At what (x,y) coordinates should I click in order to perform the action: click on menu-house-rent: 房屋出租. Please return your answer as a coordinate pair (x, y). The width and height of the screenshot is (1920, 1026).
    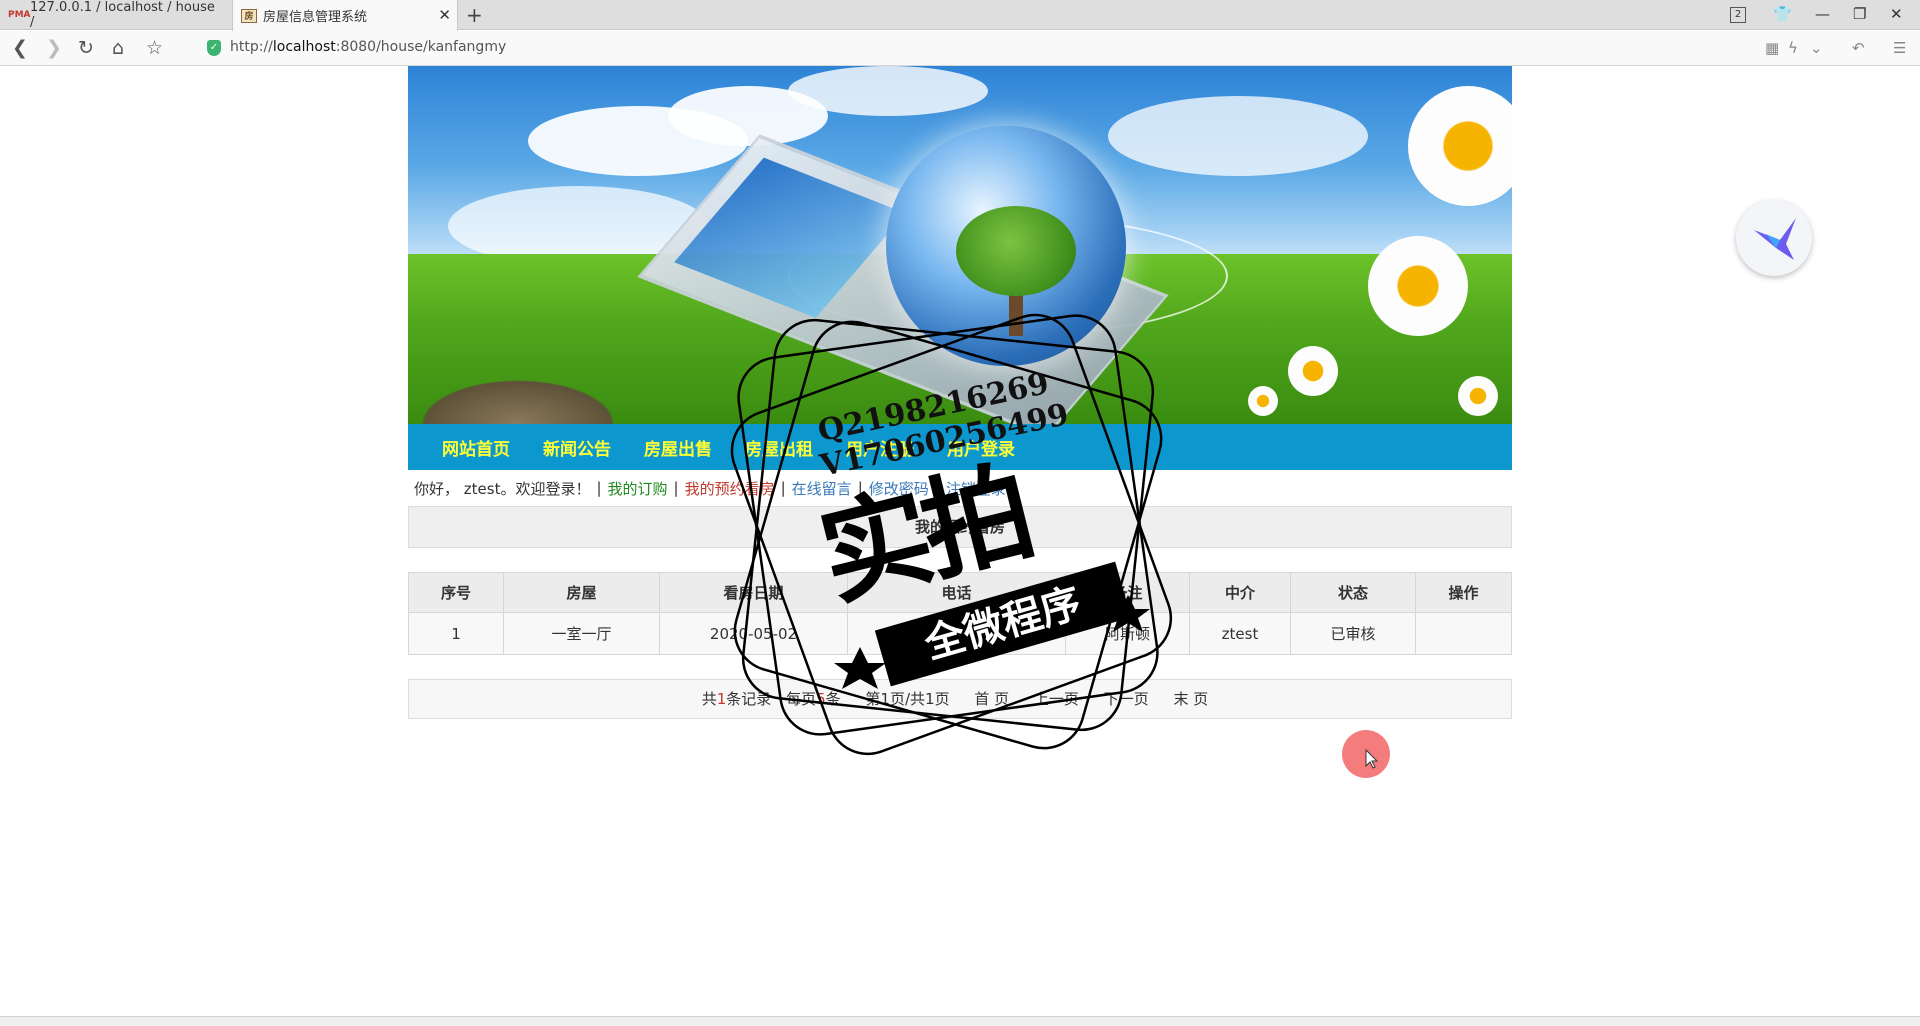
    Looking at the image, I should click on (779, 447).